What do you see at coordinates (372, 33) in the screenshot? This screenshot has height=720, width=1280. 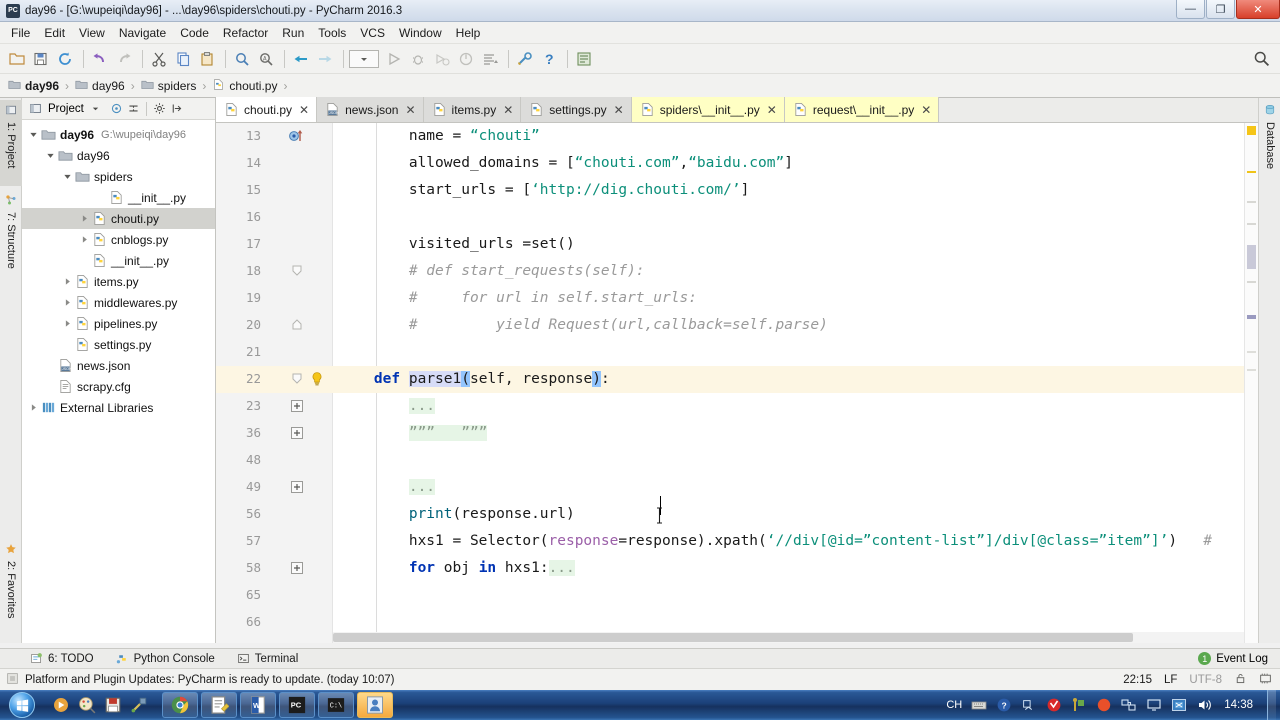 I see `menu-vcs: VCS` at bounding box center [372, 33].